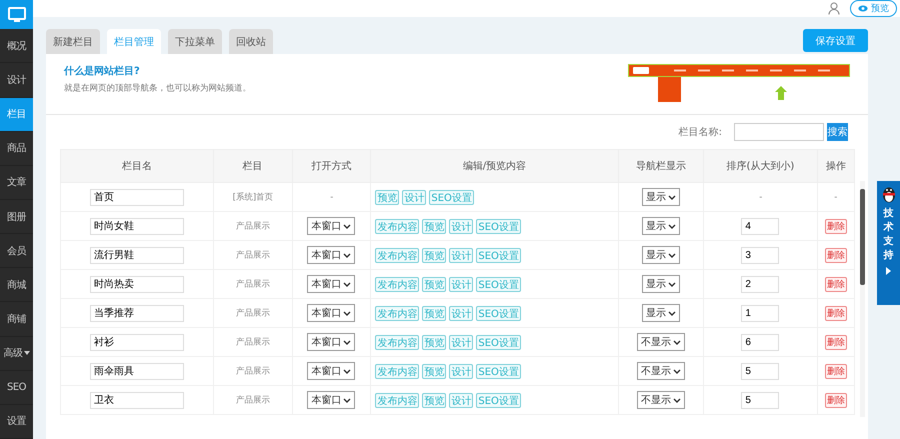 The image size is (900, 439). Describe the element at coordinates (661, 166) in the screenshot. I see `column-header: 导航栏显示` at that location.